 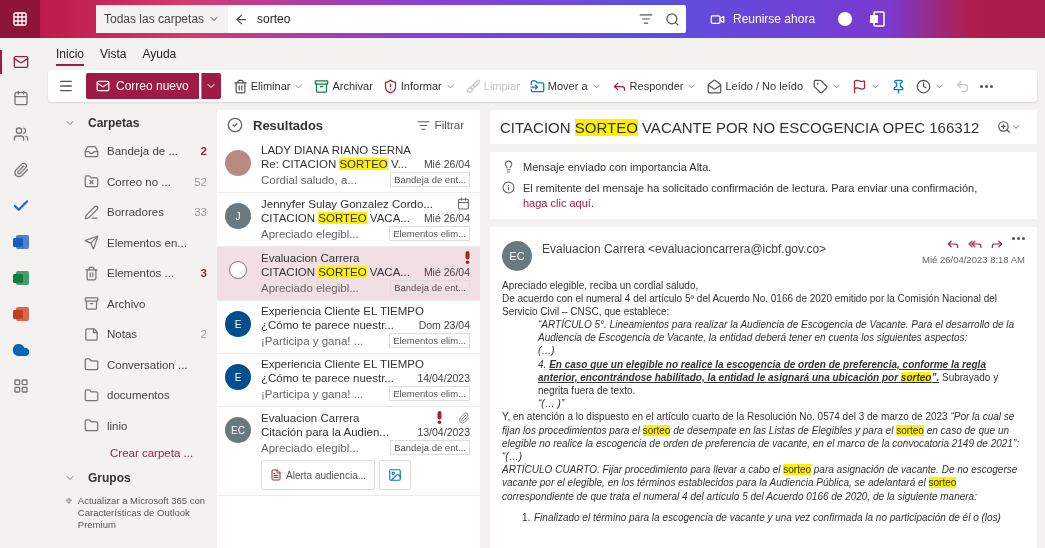 What do you see at coordinates (899, 86) in the screenshot?
I see `pin-icon` at bounding box center [899, 86].